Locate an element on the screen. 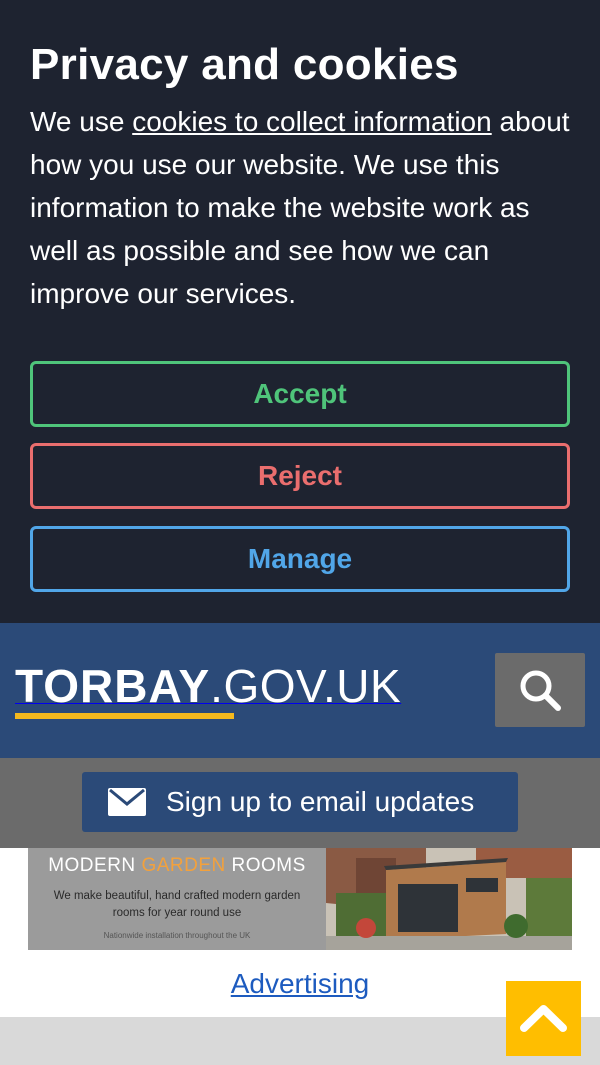  cookie-body-prefix: We use is located at coordinates (81, 121).